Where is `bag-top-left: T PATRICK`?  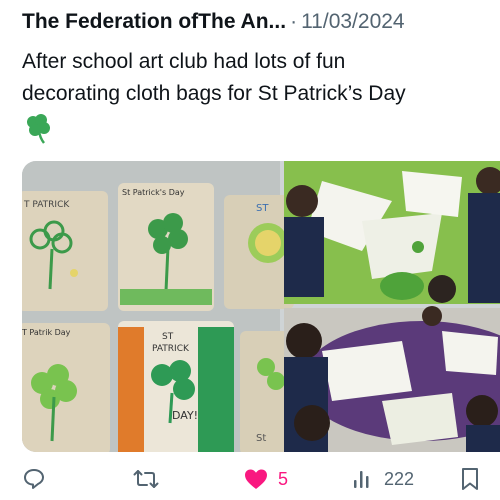
bag-top-left: T PATRICK is located at coordinates (65, 251).